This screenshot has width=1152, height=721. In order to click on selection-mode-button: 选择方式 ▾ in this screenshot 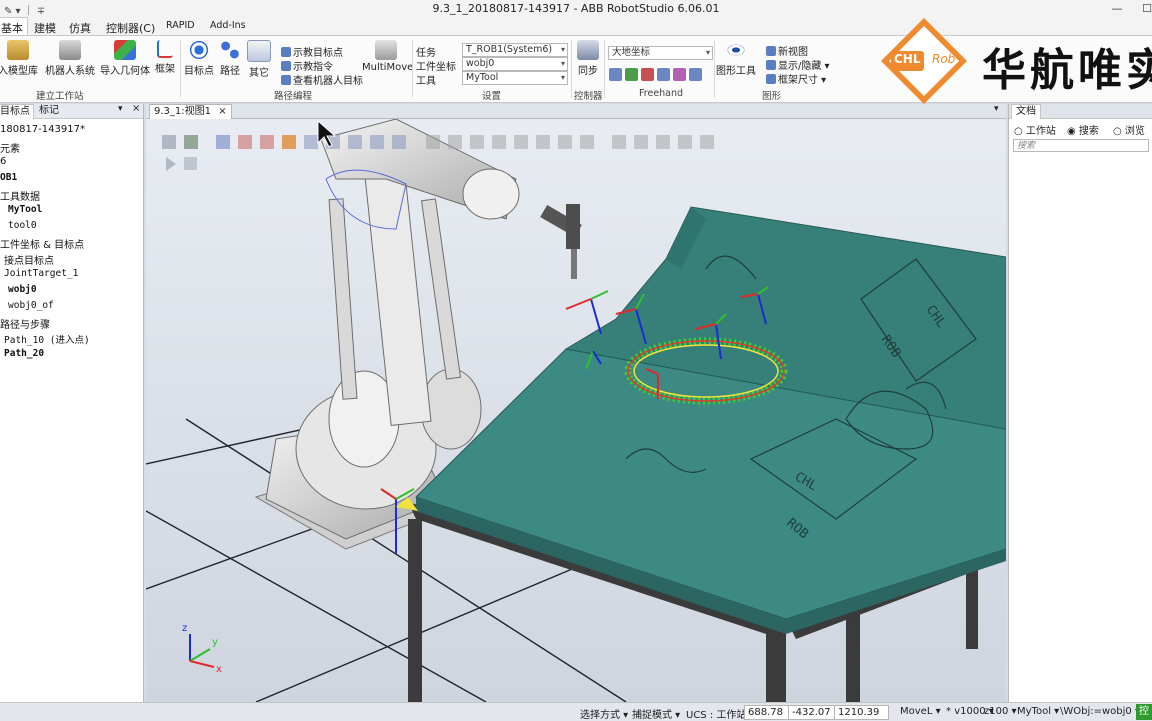, I will do `click(604, 713)`.